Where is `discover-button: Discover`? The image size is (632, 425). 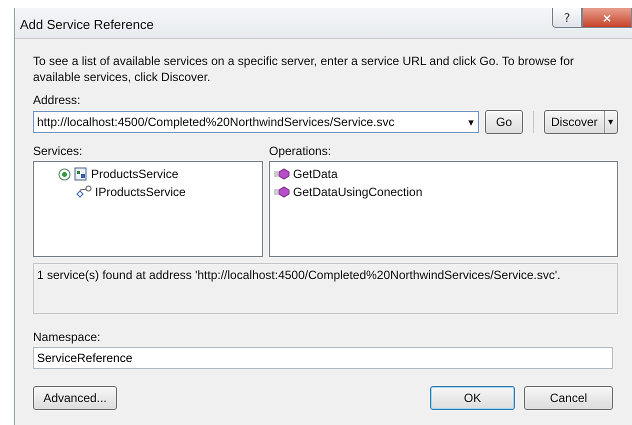
discover-button: Discover is located at coordinates (575, 122).